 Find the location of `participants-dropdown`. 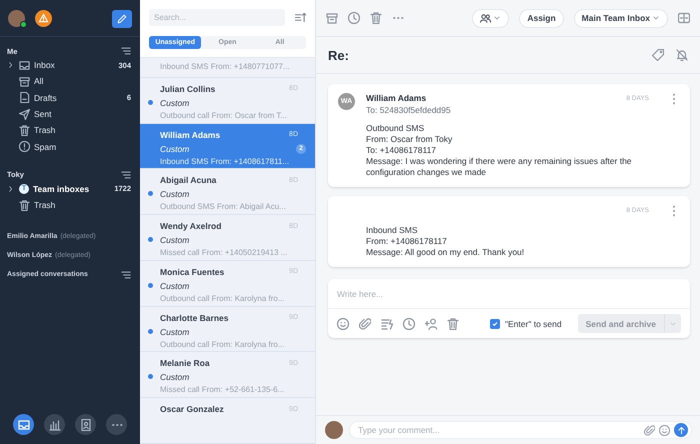

participants-dropdown is located at coordinates (491, 18).